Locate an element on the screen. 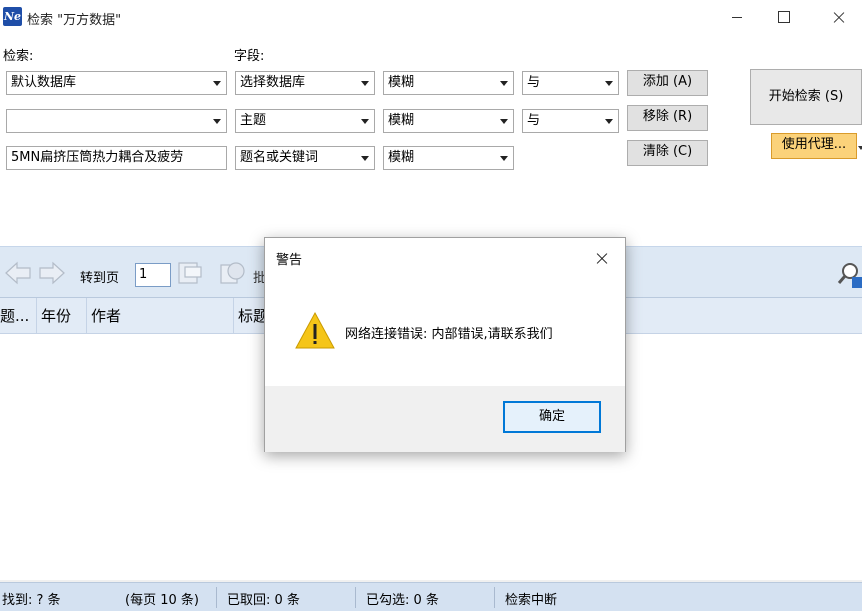  remove-button: 移除 (R) is located at coordinates (667, 118).